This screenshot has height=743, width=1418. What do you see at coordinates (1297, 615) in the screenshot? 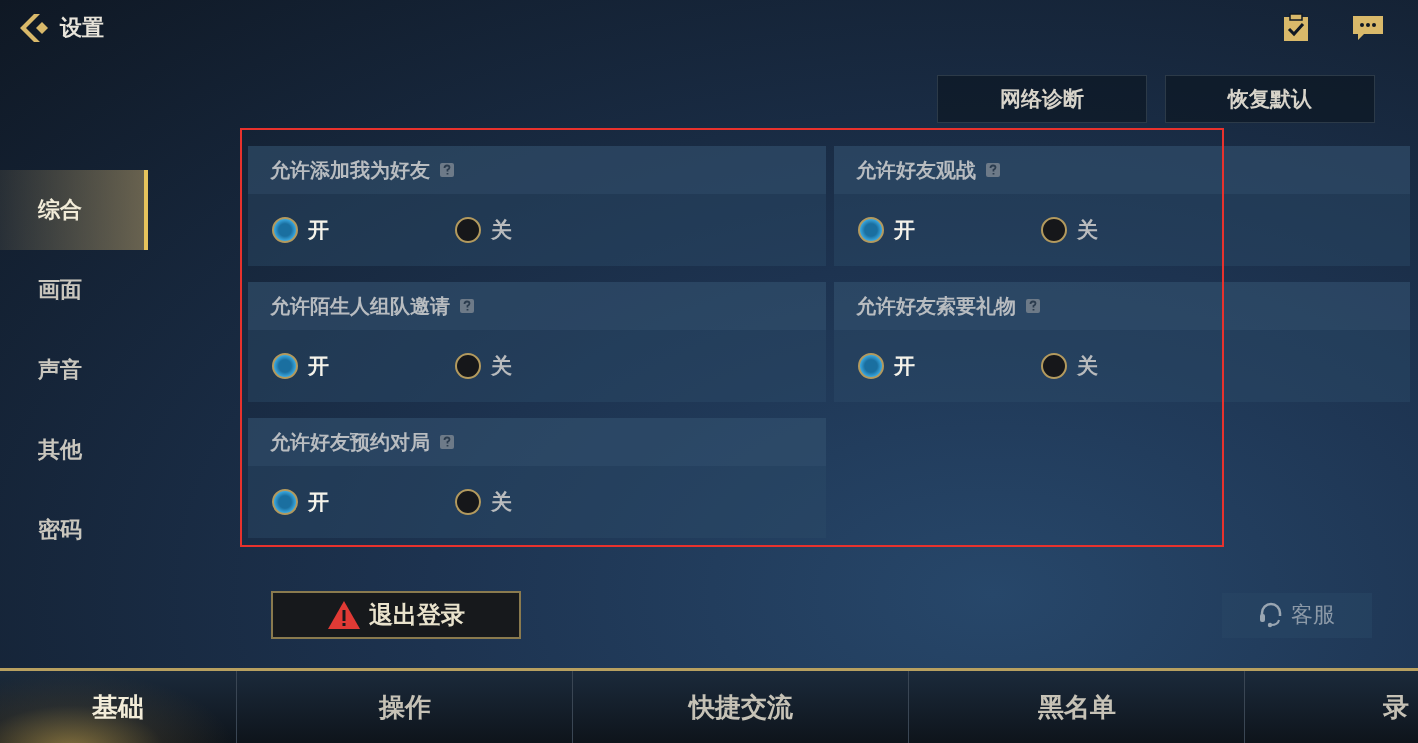
I see `customer-service-button: 客服` at bounding box center [1297, 615].